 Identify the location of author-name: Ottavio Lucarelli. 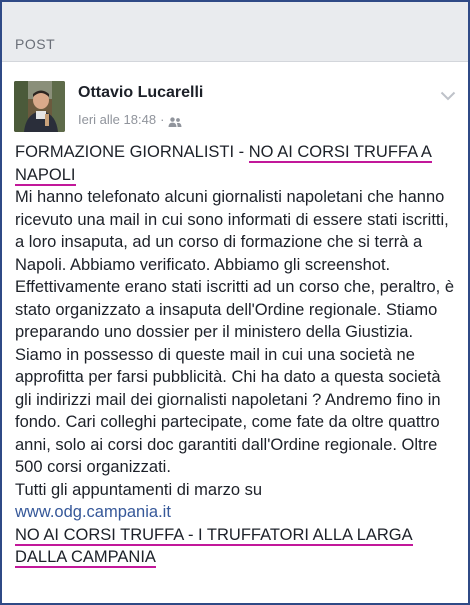
(140, 93).